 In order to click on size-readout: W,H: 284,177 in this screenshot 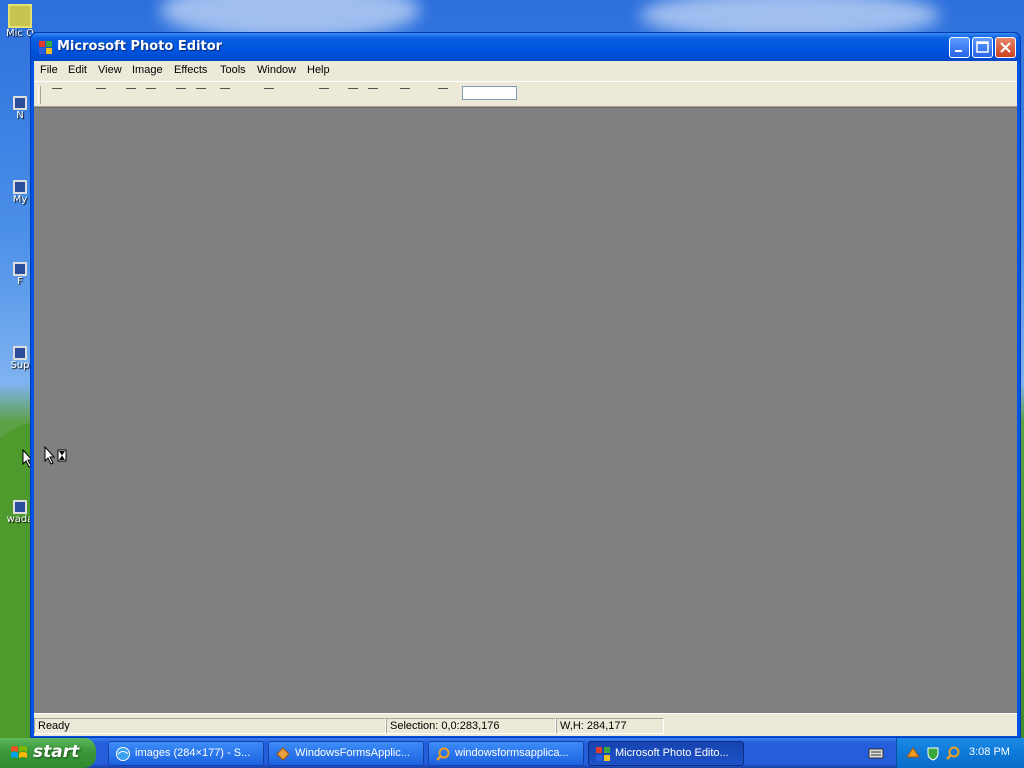, I will do `click(610, 726)`.